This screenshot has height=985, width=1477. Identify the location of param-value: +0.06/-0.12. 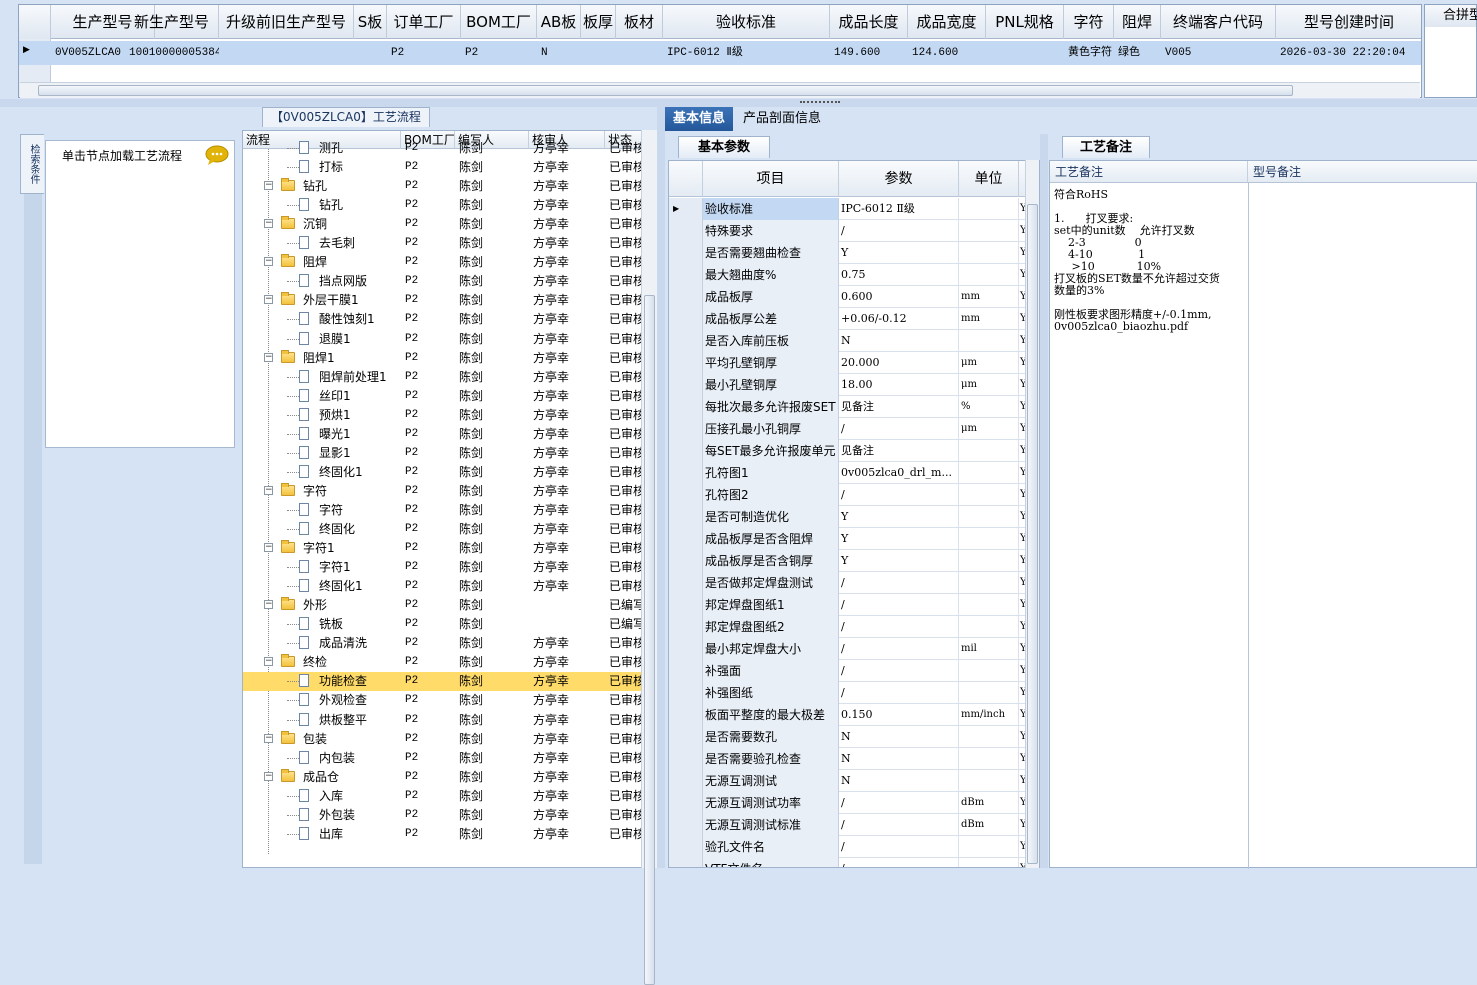
(899, 319).